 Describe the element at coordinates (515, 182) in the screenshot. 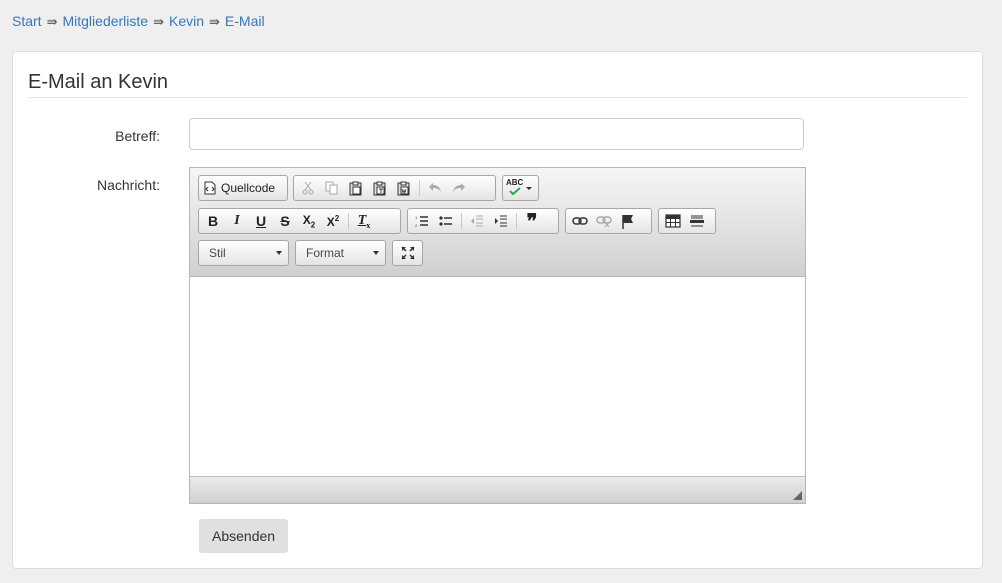

I see `spellcheck-label: ABC` at that location.